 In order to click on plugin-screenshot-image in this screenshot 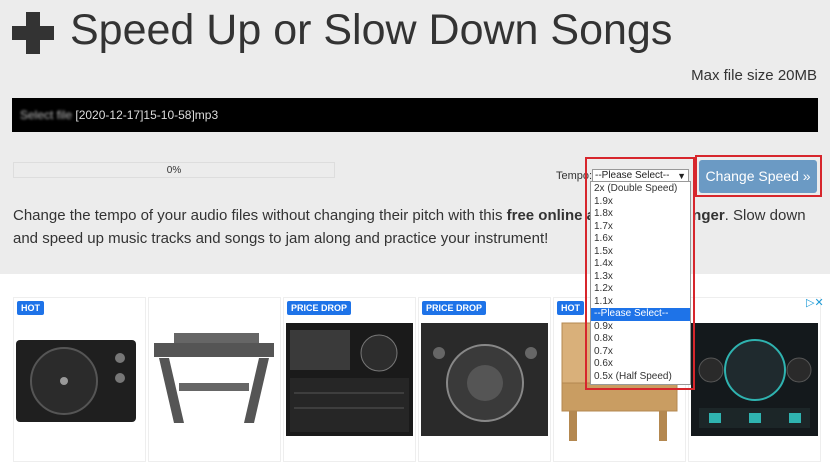, I will do `click(349, 379)`.